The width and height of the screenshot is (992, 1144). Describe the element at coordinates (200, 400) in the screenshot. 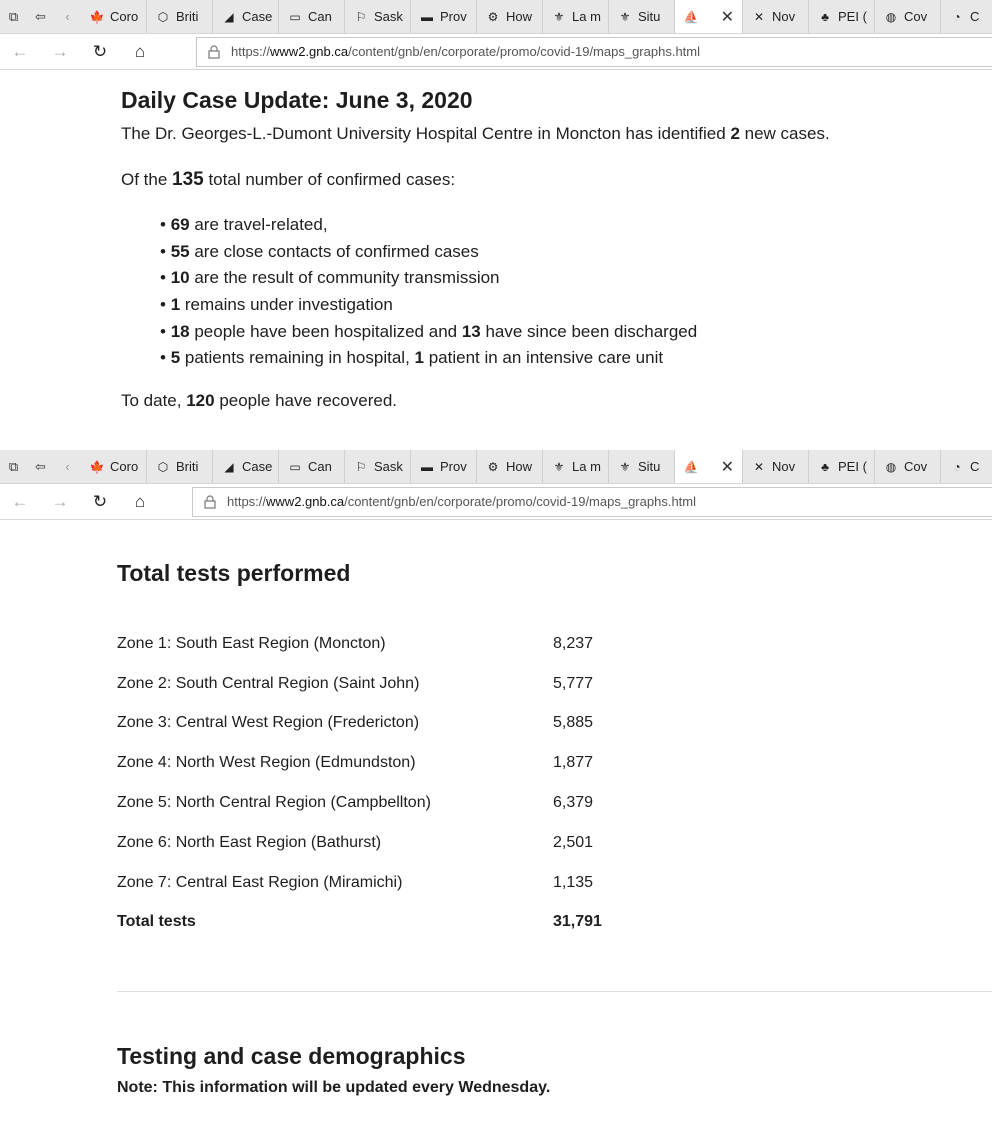

I see `recovered-count: 120` at that location.